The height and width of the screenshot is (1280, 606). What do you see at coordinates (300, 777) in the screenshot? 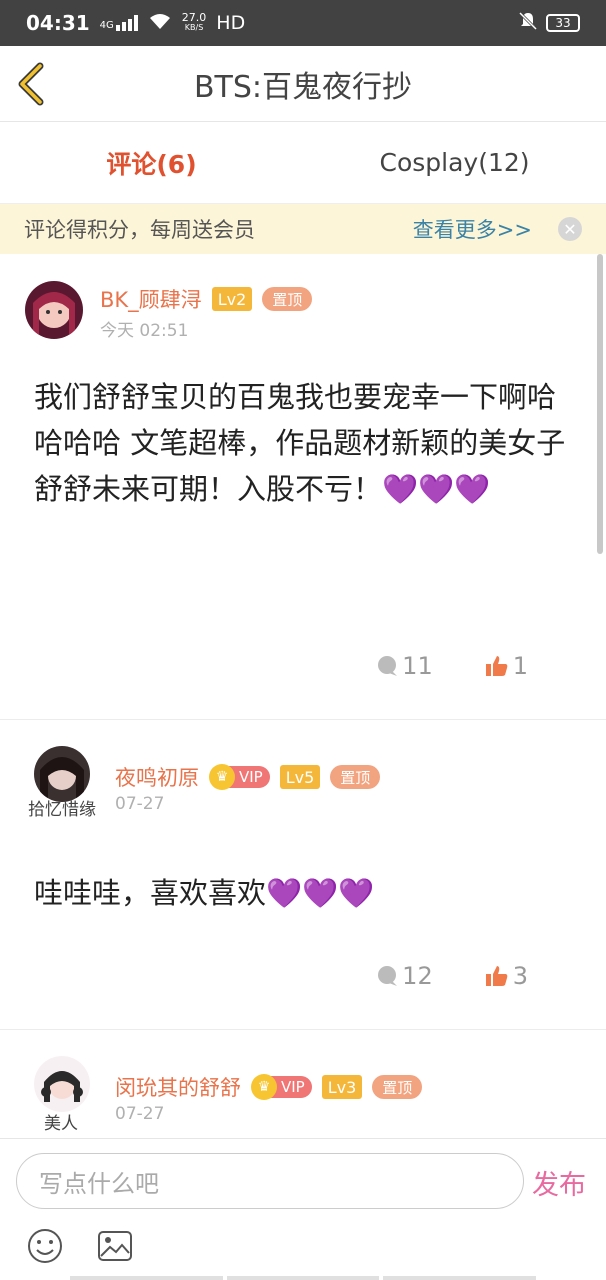
I see `level-badge: Lv5` at bounding box center [300, 777].